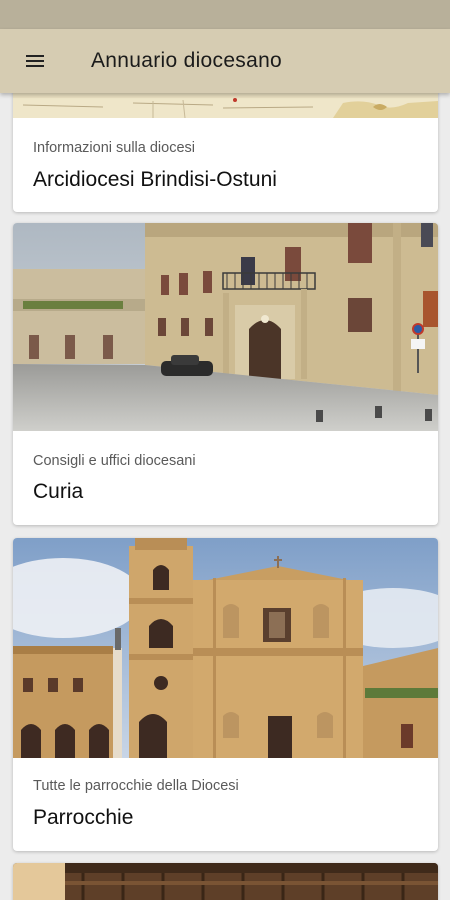  Describe the element at coordinates (114, 148) in the screenshot. I see `card-subtitle: Informazioni sulla diocesi` at that location.